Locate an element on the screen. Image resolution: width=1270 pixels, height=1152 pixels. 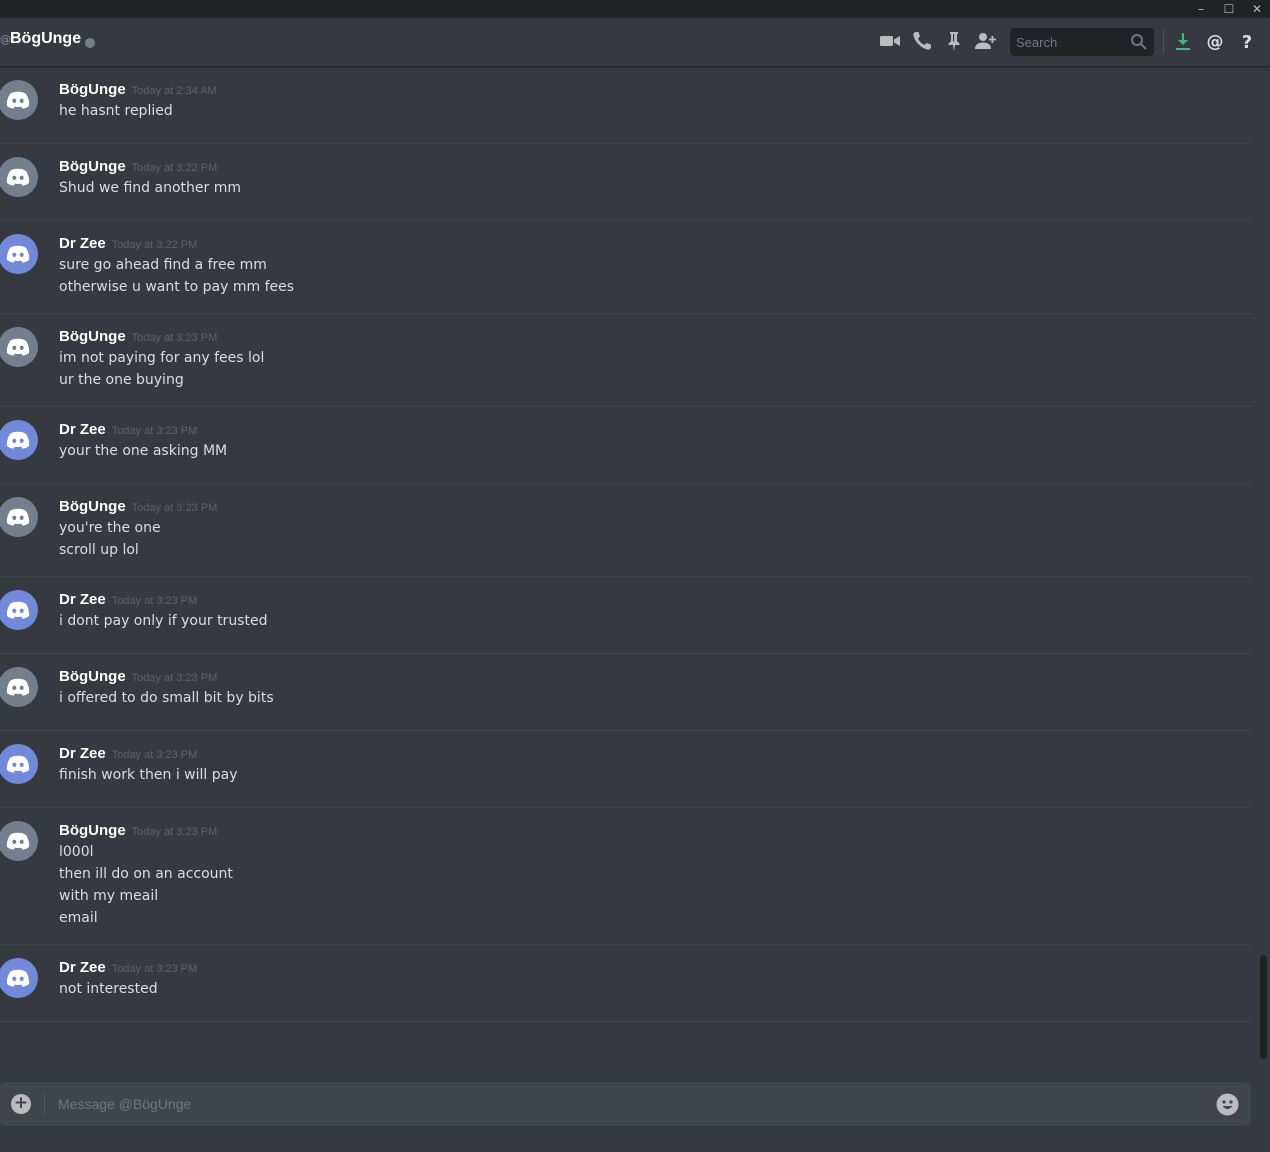
dm-username: BögUnge is located at coordinates (45, 39).